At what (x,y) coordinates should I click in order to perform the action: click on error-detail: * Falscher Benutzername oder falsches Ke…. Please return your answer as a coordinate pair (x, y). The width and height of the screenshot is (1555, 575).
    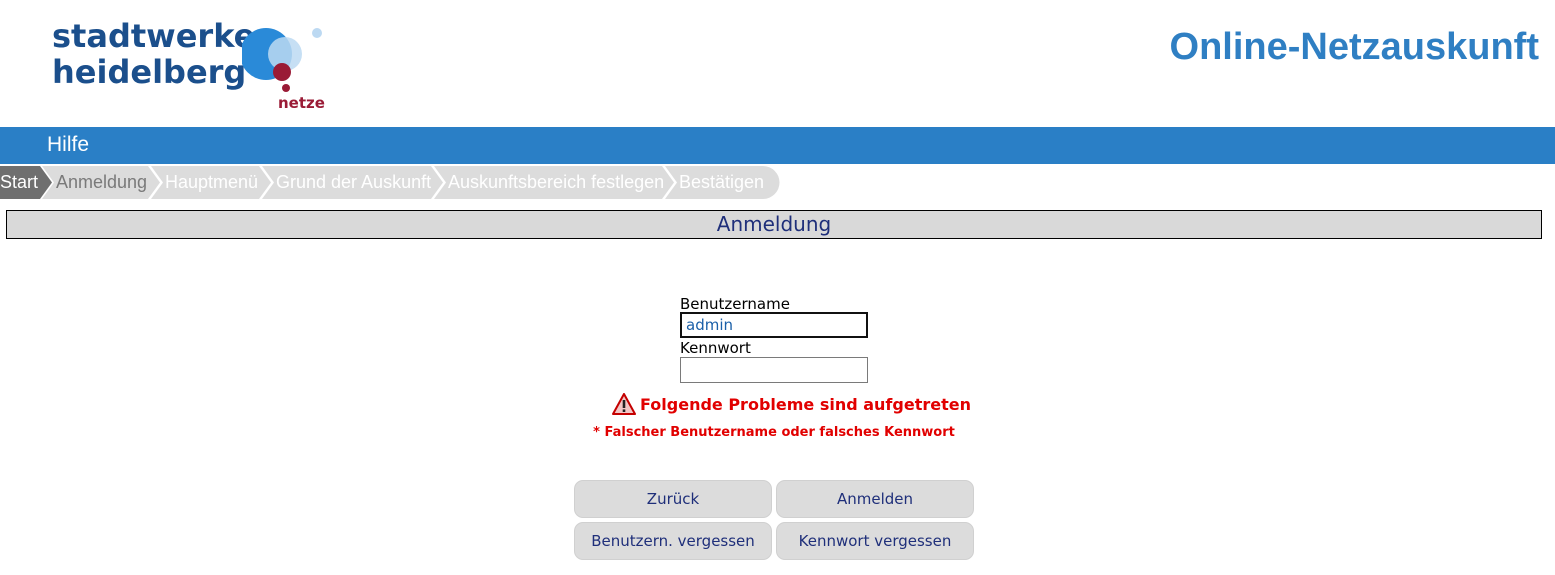
    Looking at the image, I should click on (774, 432).